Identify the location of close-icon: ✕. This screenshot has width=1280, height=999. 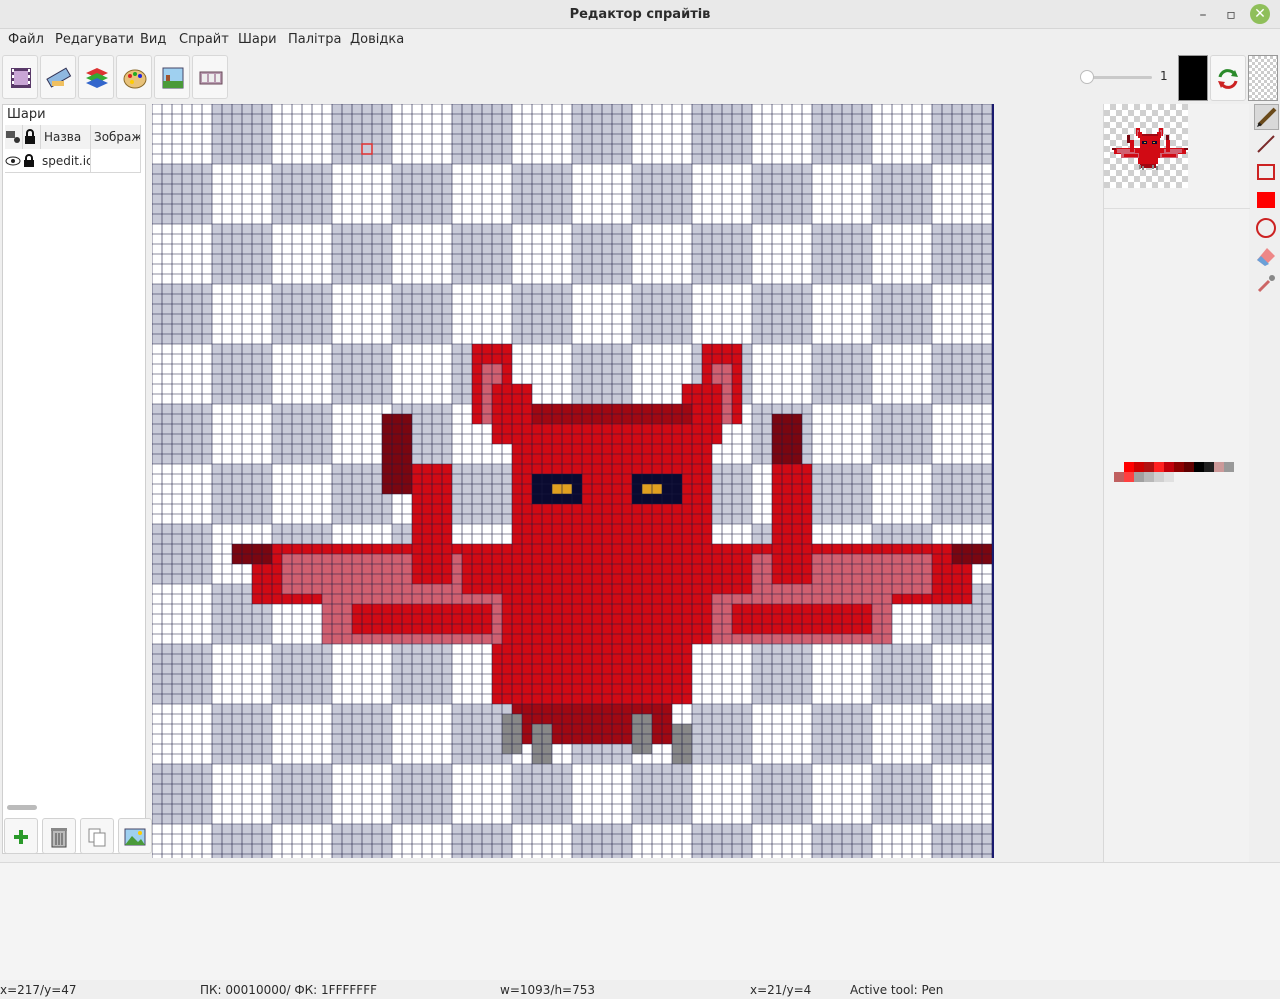
(1260, 14).